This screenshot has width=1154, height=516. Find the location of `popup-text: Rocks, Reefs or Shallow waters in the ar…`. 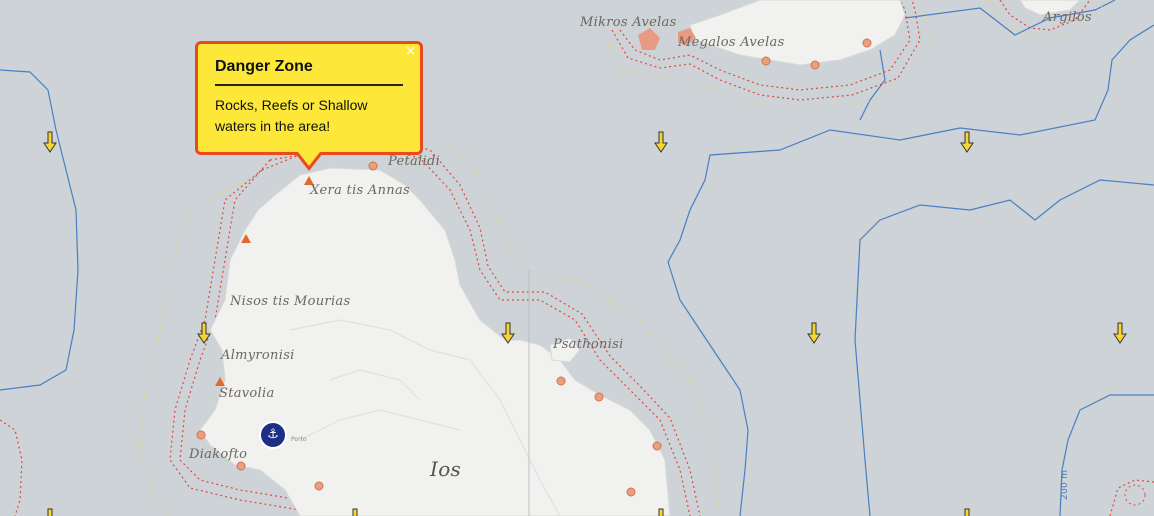

popup-text: Rocks, Reefs or Shallow waters in the ar… is located at coordinates (291, 115).